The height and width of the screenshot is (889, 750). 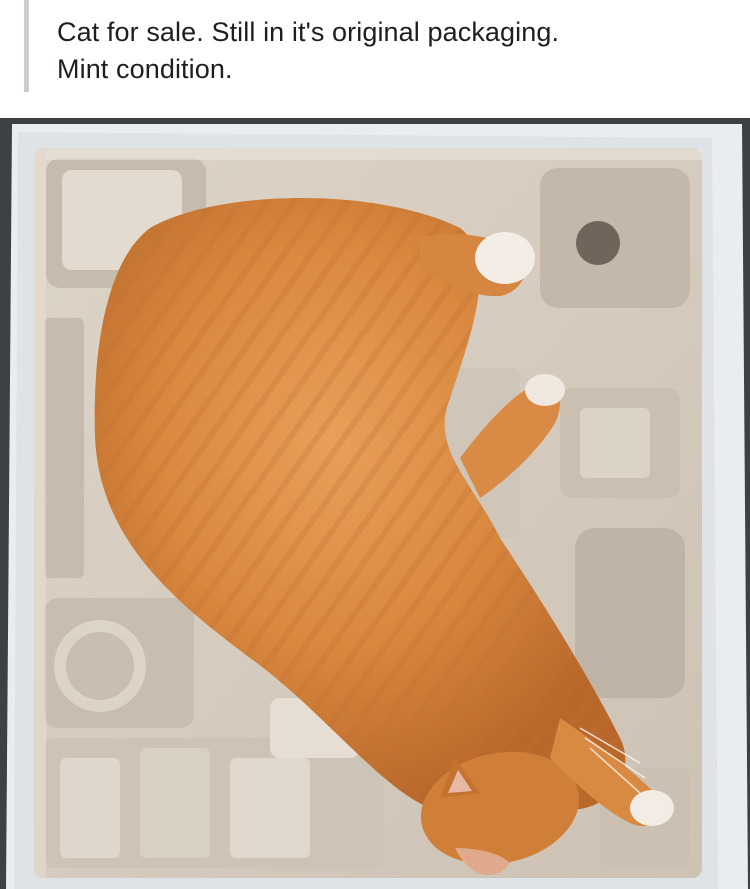 I want to click on white-paw-middle, so click(x=545, y=390).